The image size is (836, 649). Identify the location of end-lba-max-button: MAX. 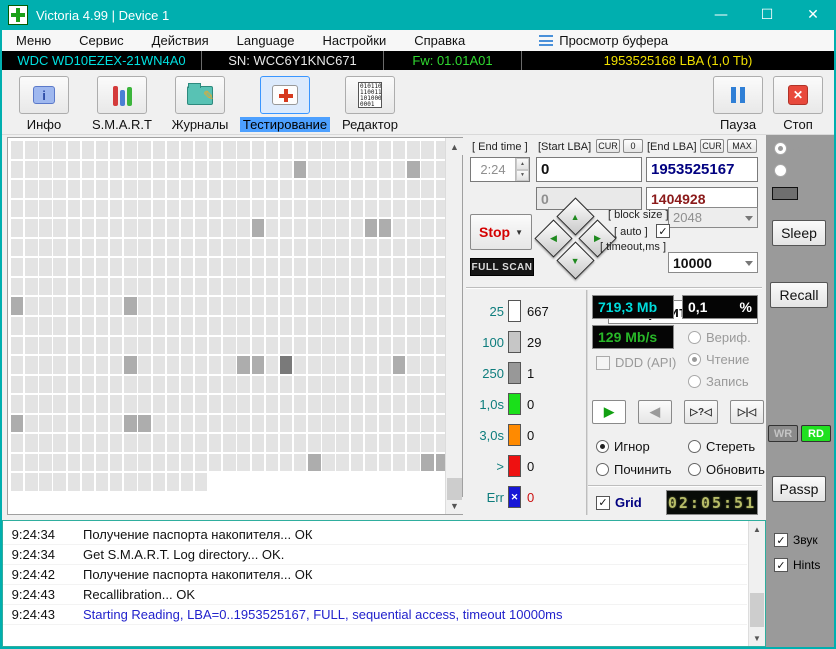
(742, 146).